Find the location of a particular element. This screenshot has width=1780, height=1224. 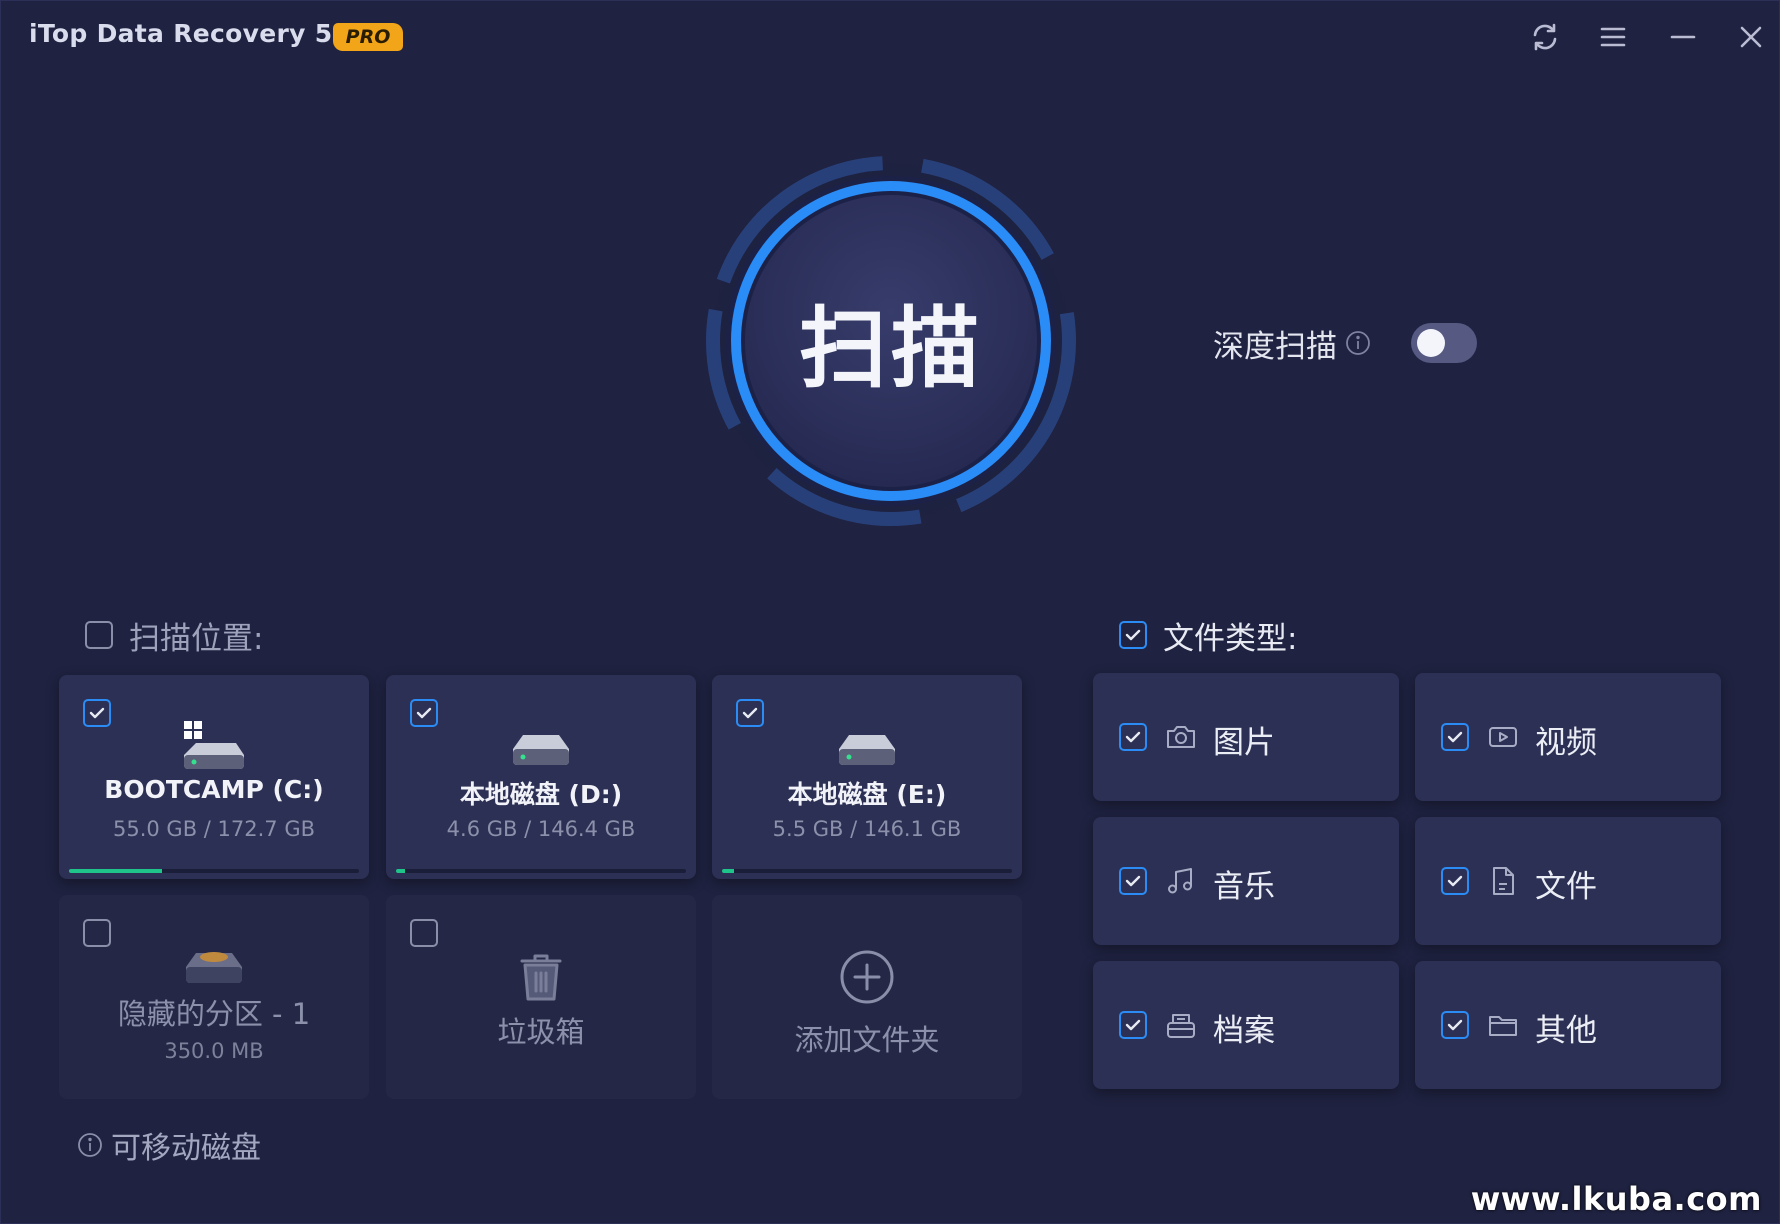

file-type-label: 其他 is located at coordinates (1566, 1031).